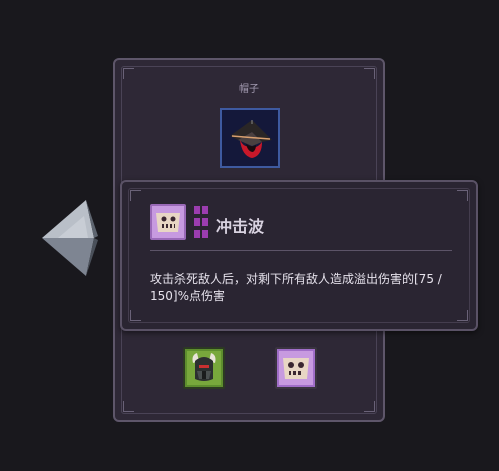  Describe the element at coordinates (301, 250) in the screenshot. I see `tooltip-divider` at that location.